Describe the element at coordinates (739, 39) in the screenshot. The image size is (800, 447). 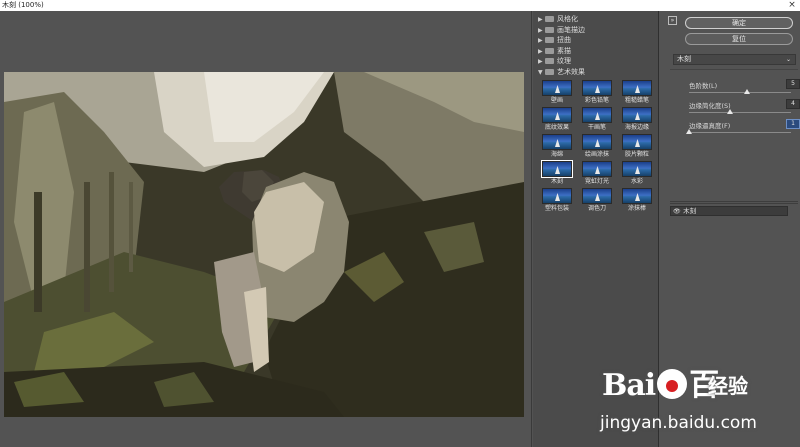
I see `reset-button: 复位` at that location.